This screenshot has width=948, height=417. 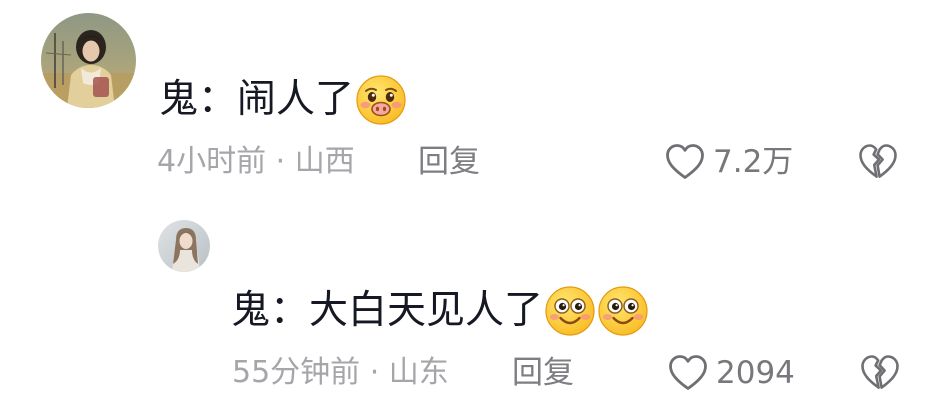 What do you see at coordinates (387, 310) in the screenshot?
I see `reply-text: 鬼：大白天见人了` at bounding box center [387, 310].